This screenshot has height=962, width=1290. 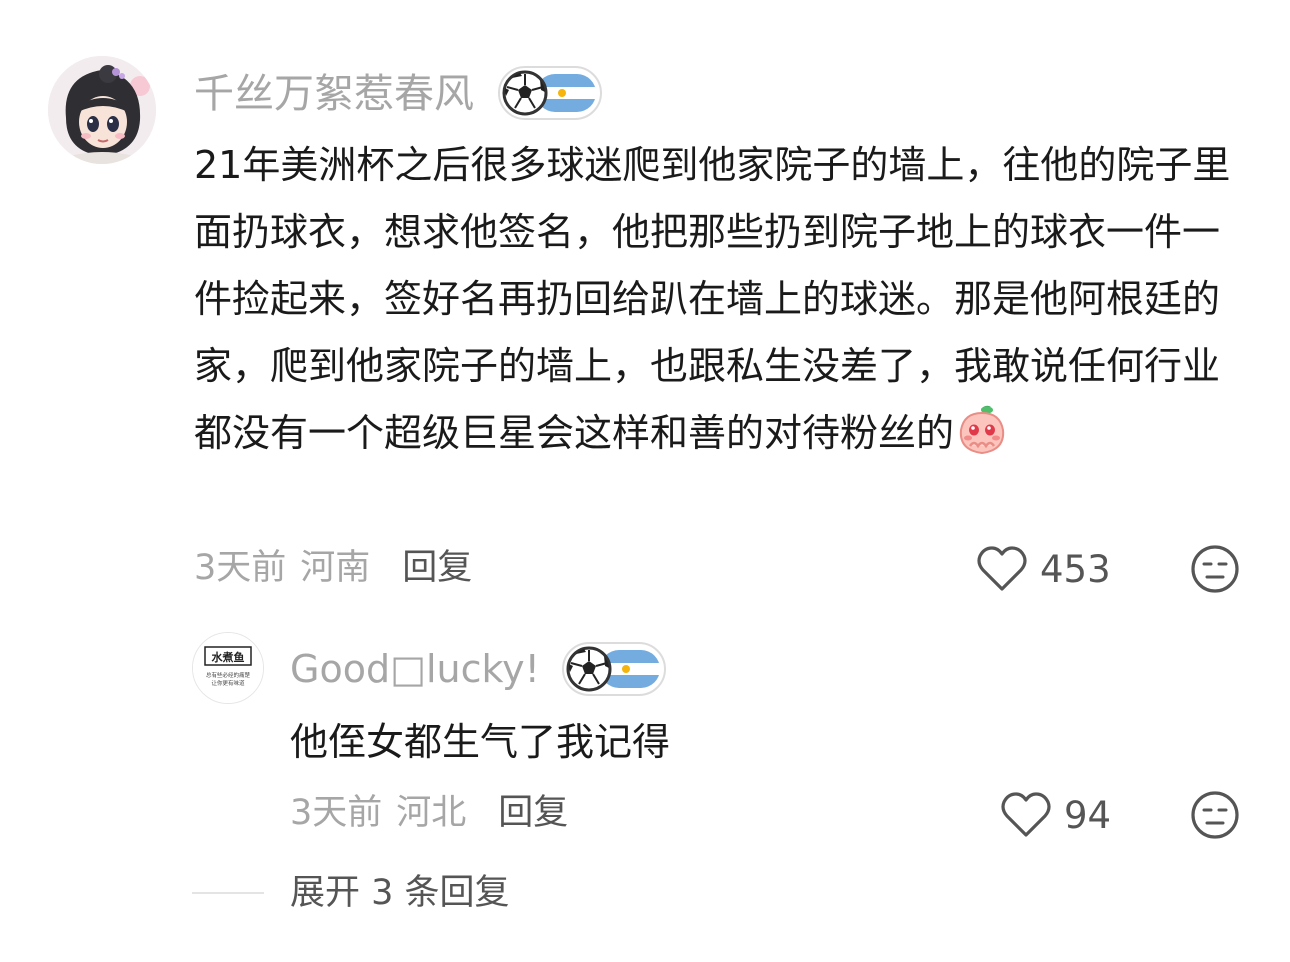 What do you see at coordinates (431, 813) in the screenshot?
I see `reply-region: 河北` at bounding box center [431, 813].